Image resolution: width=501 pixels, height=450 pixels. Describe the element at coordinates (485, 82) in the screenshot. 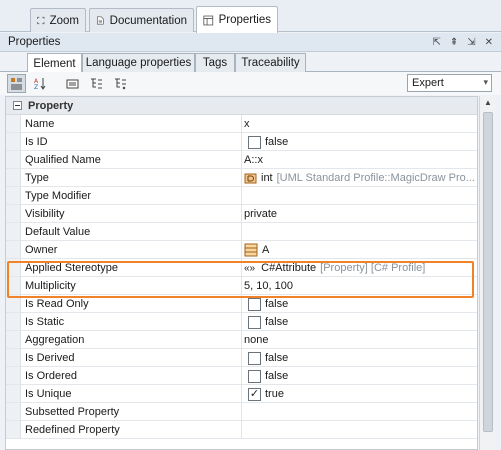

I see `chevron-down-icon: ▾` at that location.